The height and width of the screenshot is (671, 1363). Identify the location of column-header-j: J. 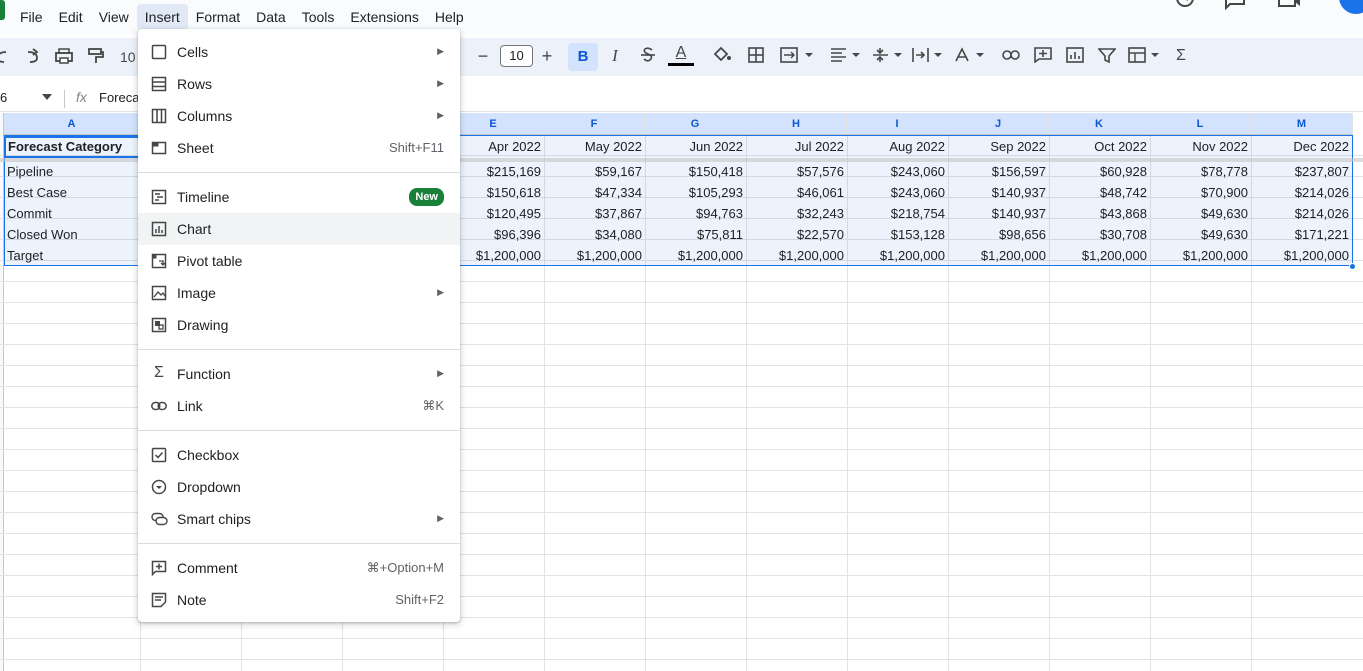
(998, 124).